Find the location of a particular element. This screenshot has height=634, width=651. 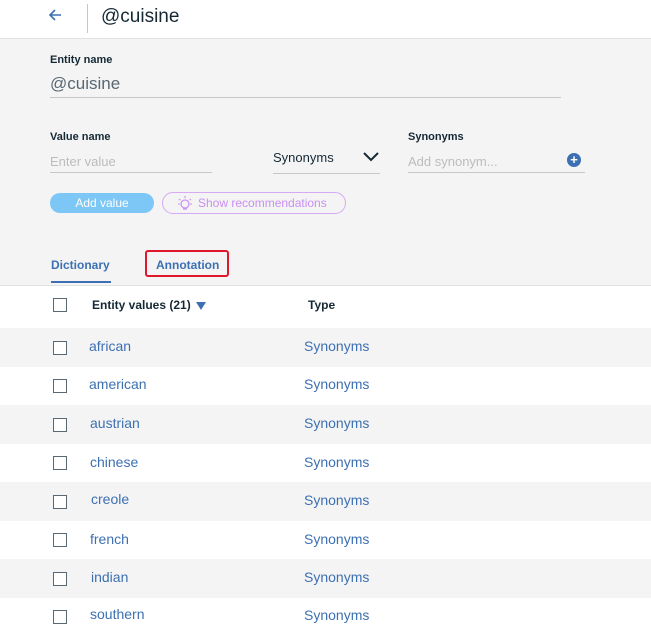

entity-value-link: chinese is located at coordinates (114, 462).